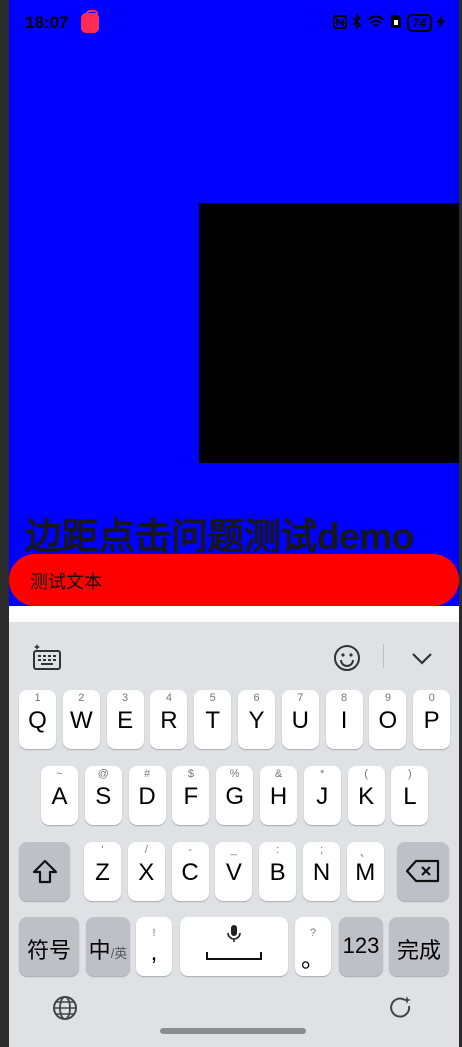  I want to click on key-label: W, so click(81, 720).